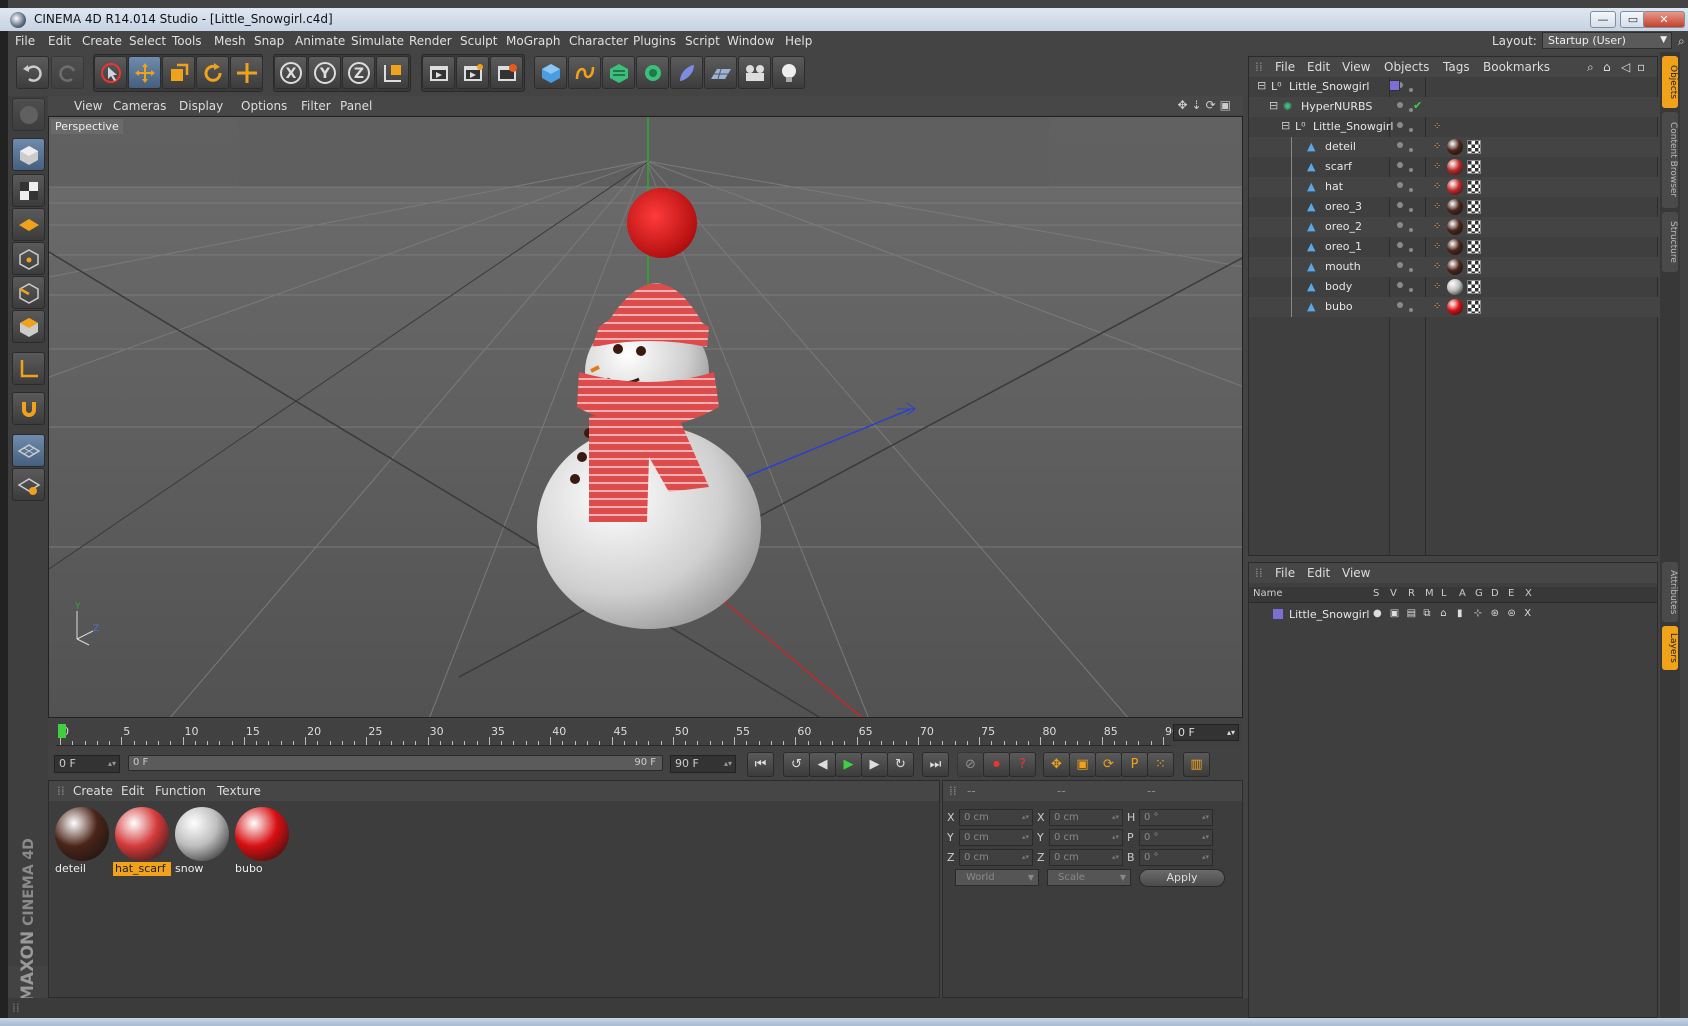 The width and height of the screenshot is (1688, 1026). What do you see at coordinates (1176, 817) in the screenshot?
I see `coord-value-field: 0 ° ▴▾` at bounding box center [1176, 817].